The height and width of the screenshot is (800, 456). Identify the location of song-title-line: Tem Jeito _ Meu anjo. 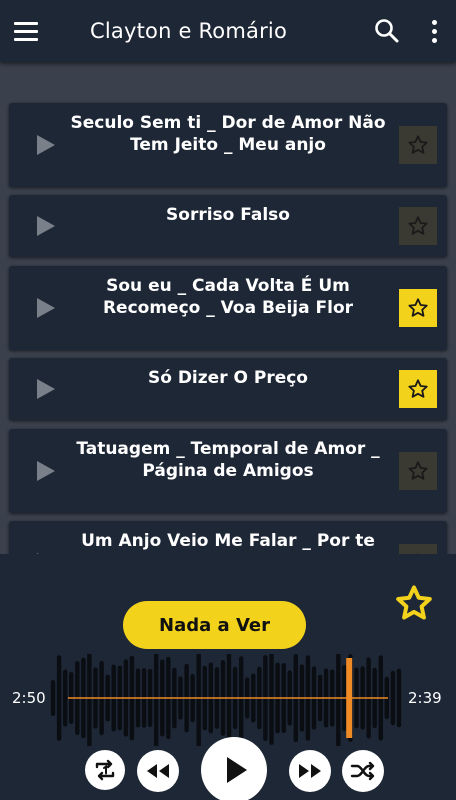
(228, 145).